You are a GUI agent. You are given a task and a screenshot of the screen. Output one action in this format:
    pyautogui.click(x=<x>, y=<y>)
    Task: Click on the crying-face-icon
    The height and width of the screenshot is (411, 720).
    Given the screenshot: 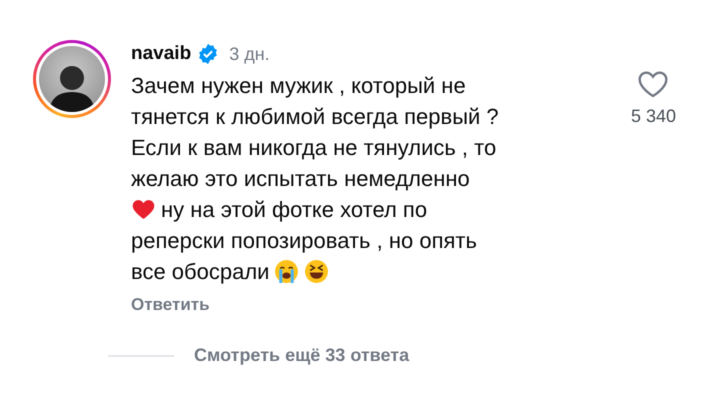 What is the action you would take?
    pyautogui.click(x=287, y=271)
    